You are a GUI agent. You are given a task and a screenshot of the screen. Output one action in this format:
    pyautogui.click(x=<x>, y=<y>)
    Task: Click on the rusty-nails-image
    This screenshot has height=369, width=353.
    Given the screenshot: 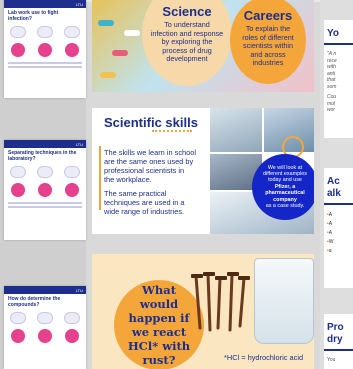 What is the action you would take?
    pyautogui.click(x=220, y=302)
    